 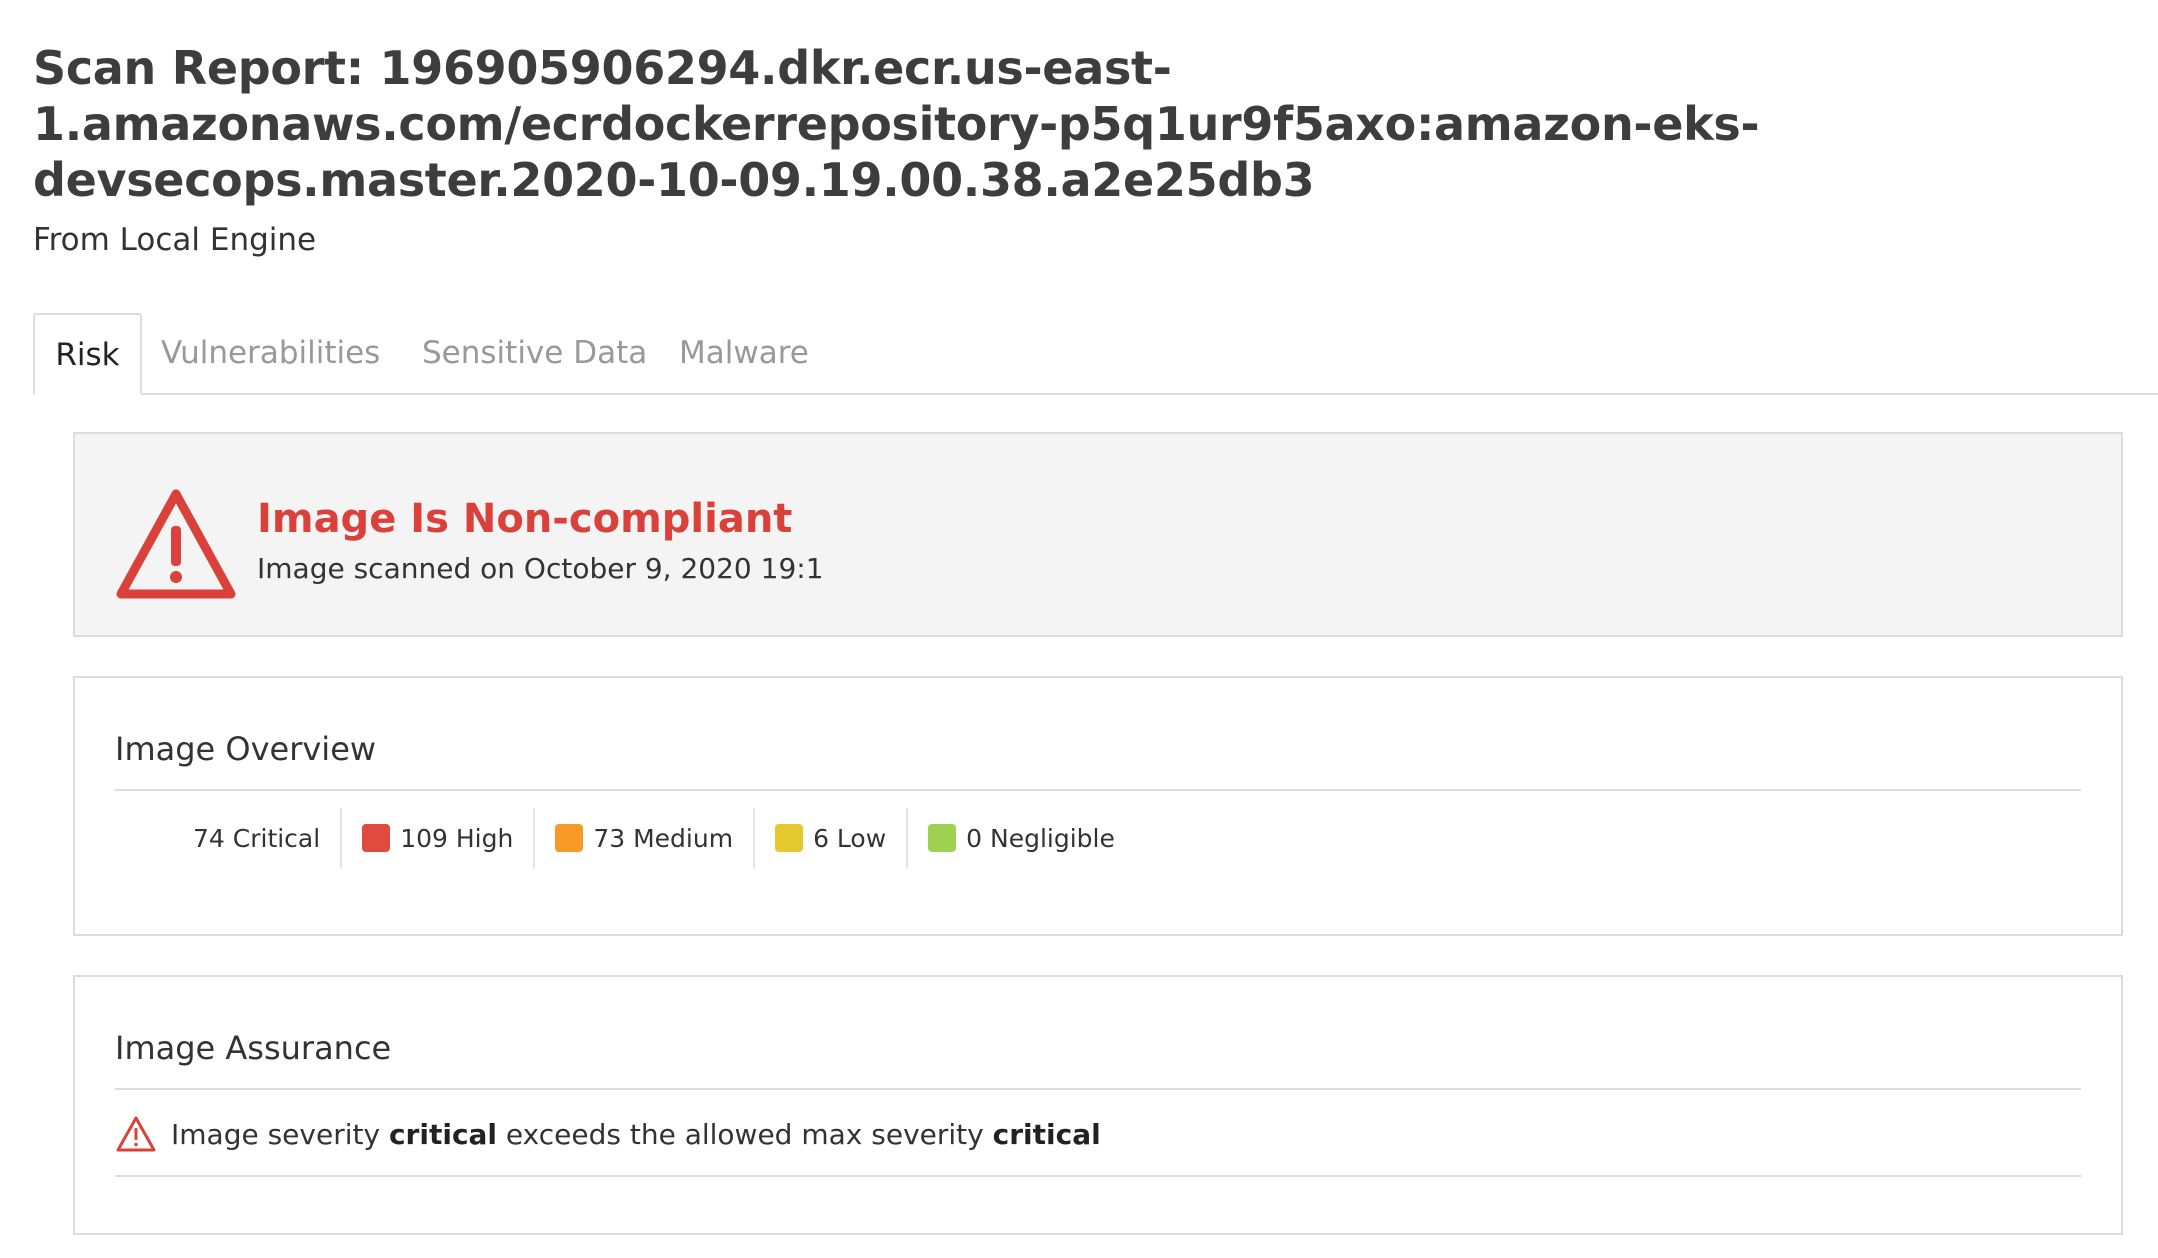 What do you see at coordinates (1040, 838) in the screenshot?
I see `severity-count-label: 0 Negligible` at bounding box center [1040, 838].